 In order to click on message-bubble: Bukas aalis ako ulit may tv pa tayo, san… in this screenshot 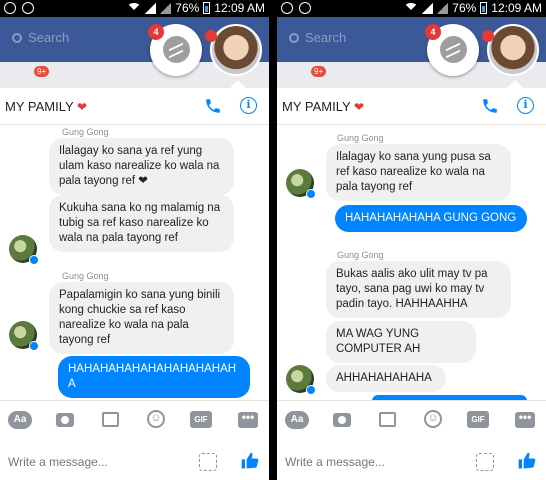, I will do `click(418, 289)`.